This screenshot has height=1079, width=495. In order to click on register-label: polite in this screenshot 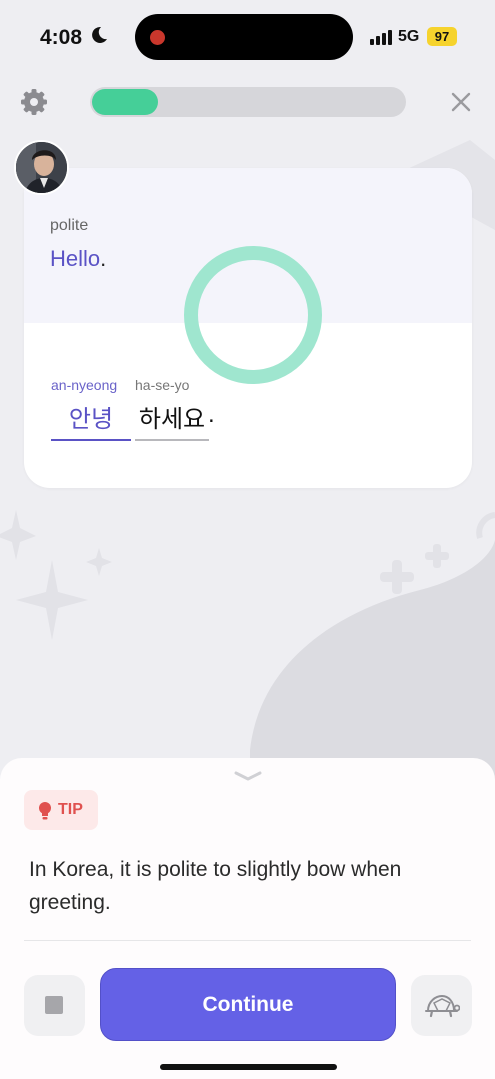, I will do `click(69, 225)`.